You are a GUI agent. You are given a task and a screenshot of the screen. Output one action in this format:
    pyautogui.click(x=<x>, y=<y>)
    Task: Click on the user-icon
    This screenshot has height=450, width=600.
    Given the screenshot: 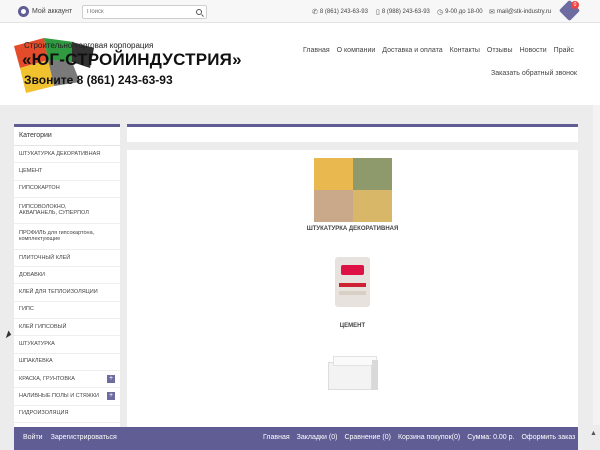 What is the action you would take?
    pyautogui.click(x=23, y=11)
    